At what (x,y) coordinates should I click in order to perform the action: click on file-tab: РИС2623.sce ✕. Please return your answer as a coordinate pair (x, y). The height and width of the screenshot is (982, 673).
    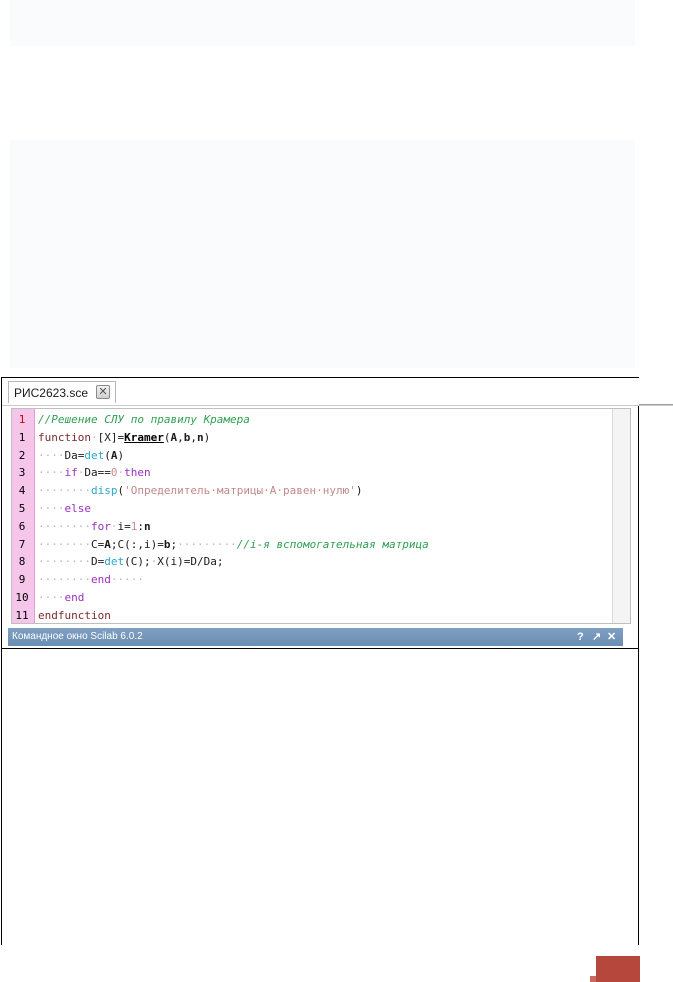
    Looking at the image, I should click on (62, 392).